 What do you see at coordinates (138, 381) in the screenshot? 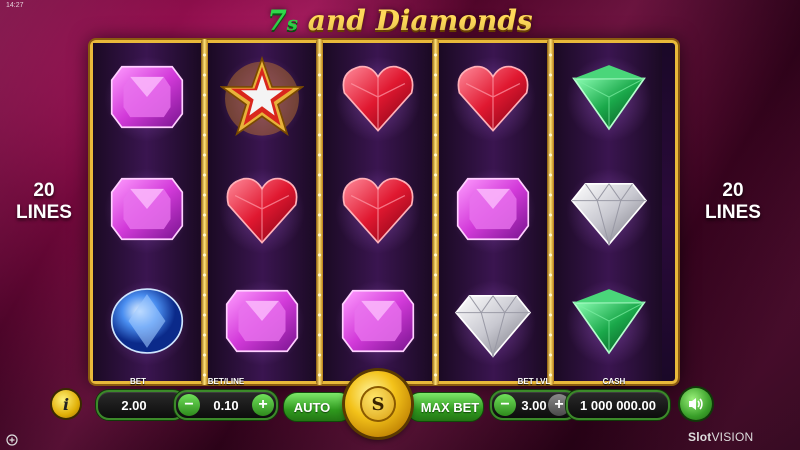
I see `bet-label: BET` at bounding box center [138, 381].